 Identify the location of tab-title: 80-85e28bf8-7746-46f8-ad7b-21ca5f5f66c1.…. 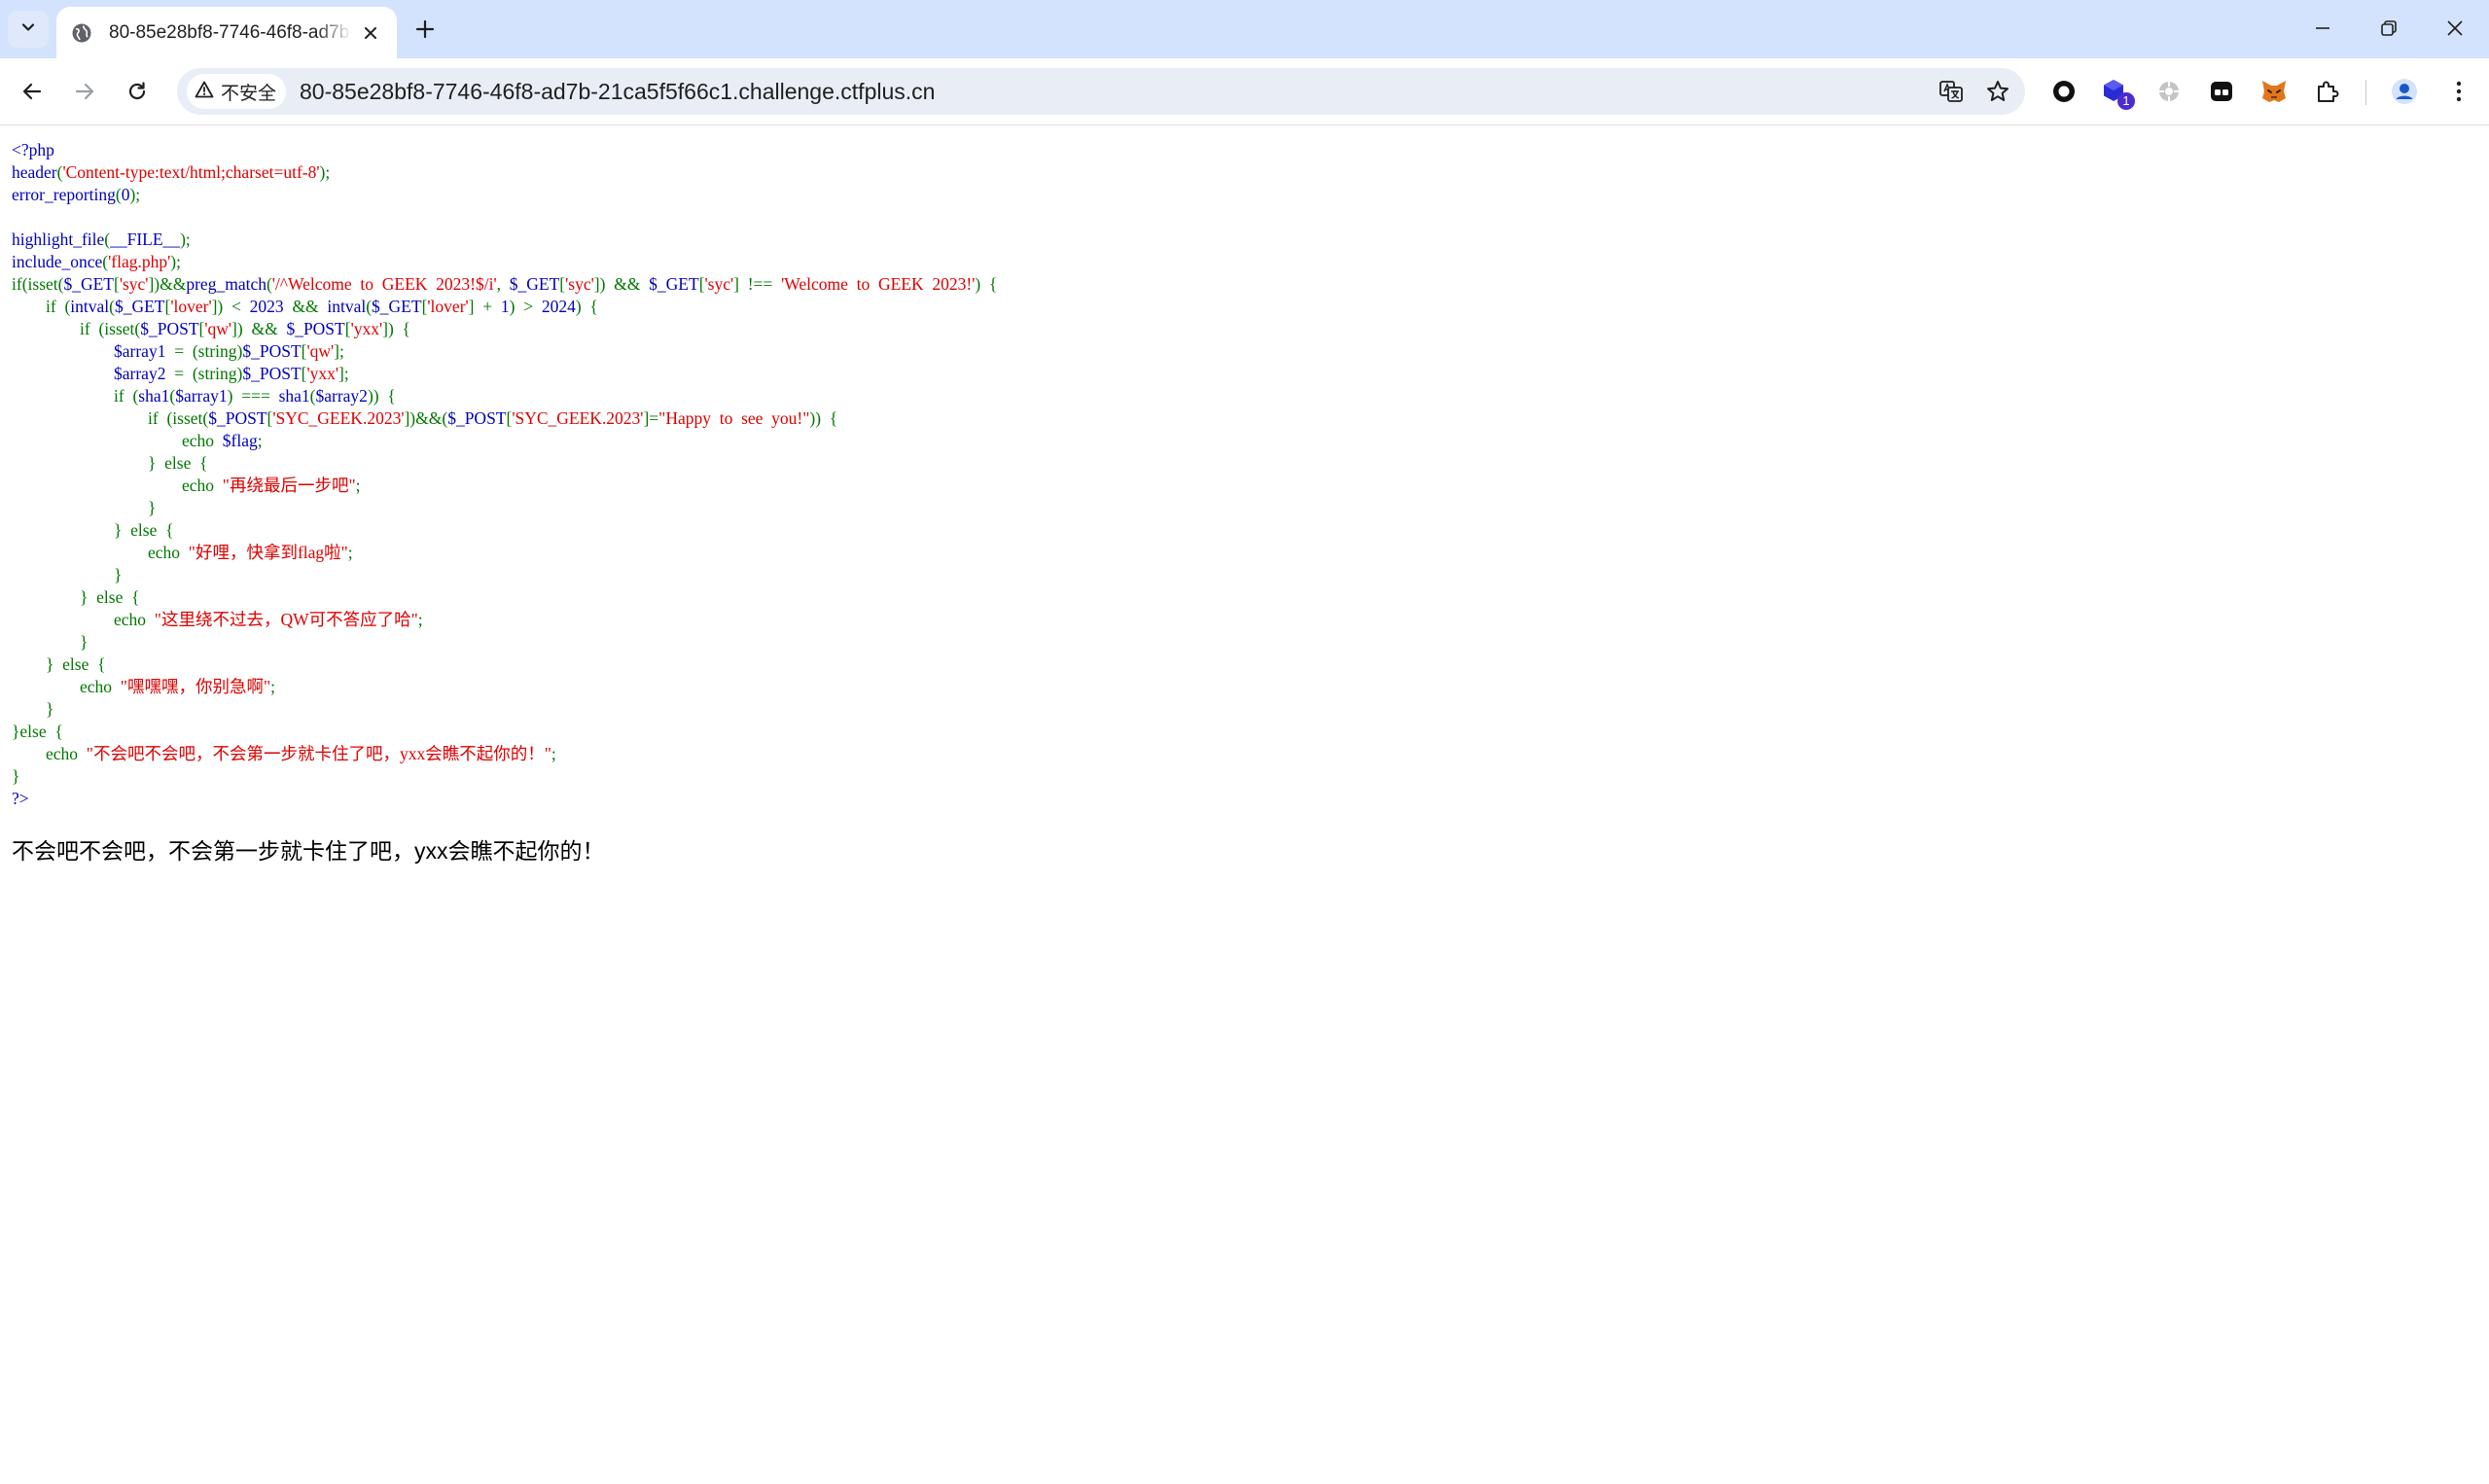
(230, 32).